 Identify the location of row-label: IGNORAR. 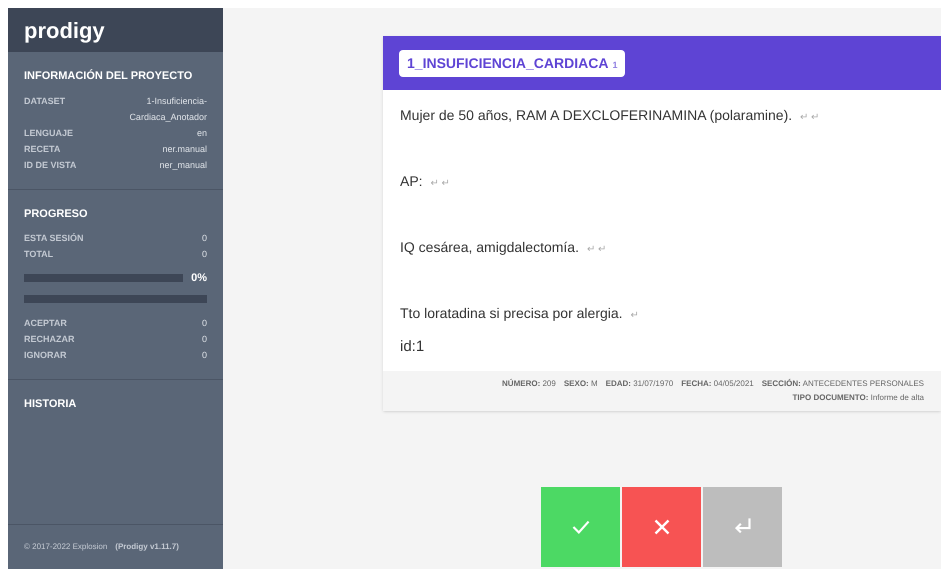
(45, 355).